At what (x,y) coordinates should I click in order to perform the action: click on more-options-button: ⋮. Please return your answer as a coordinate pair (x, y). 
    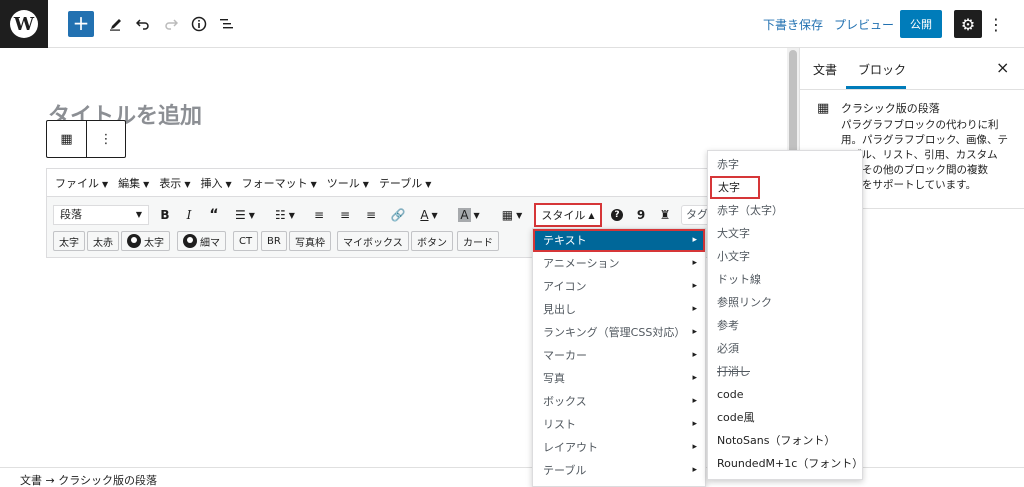
    Looking at the image, I should click on (996, 24).